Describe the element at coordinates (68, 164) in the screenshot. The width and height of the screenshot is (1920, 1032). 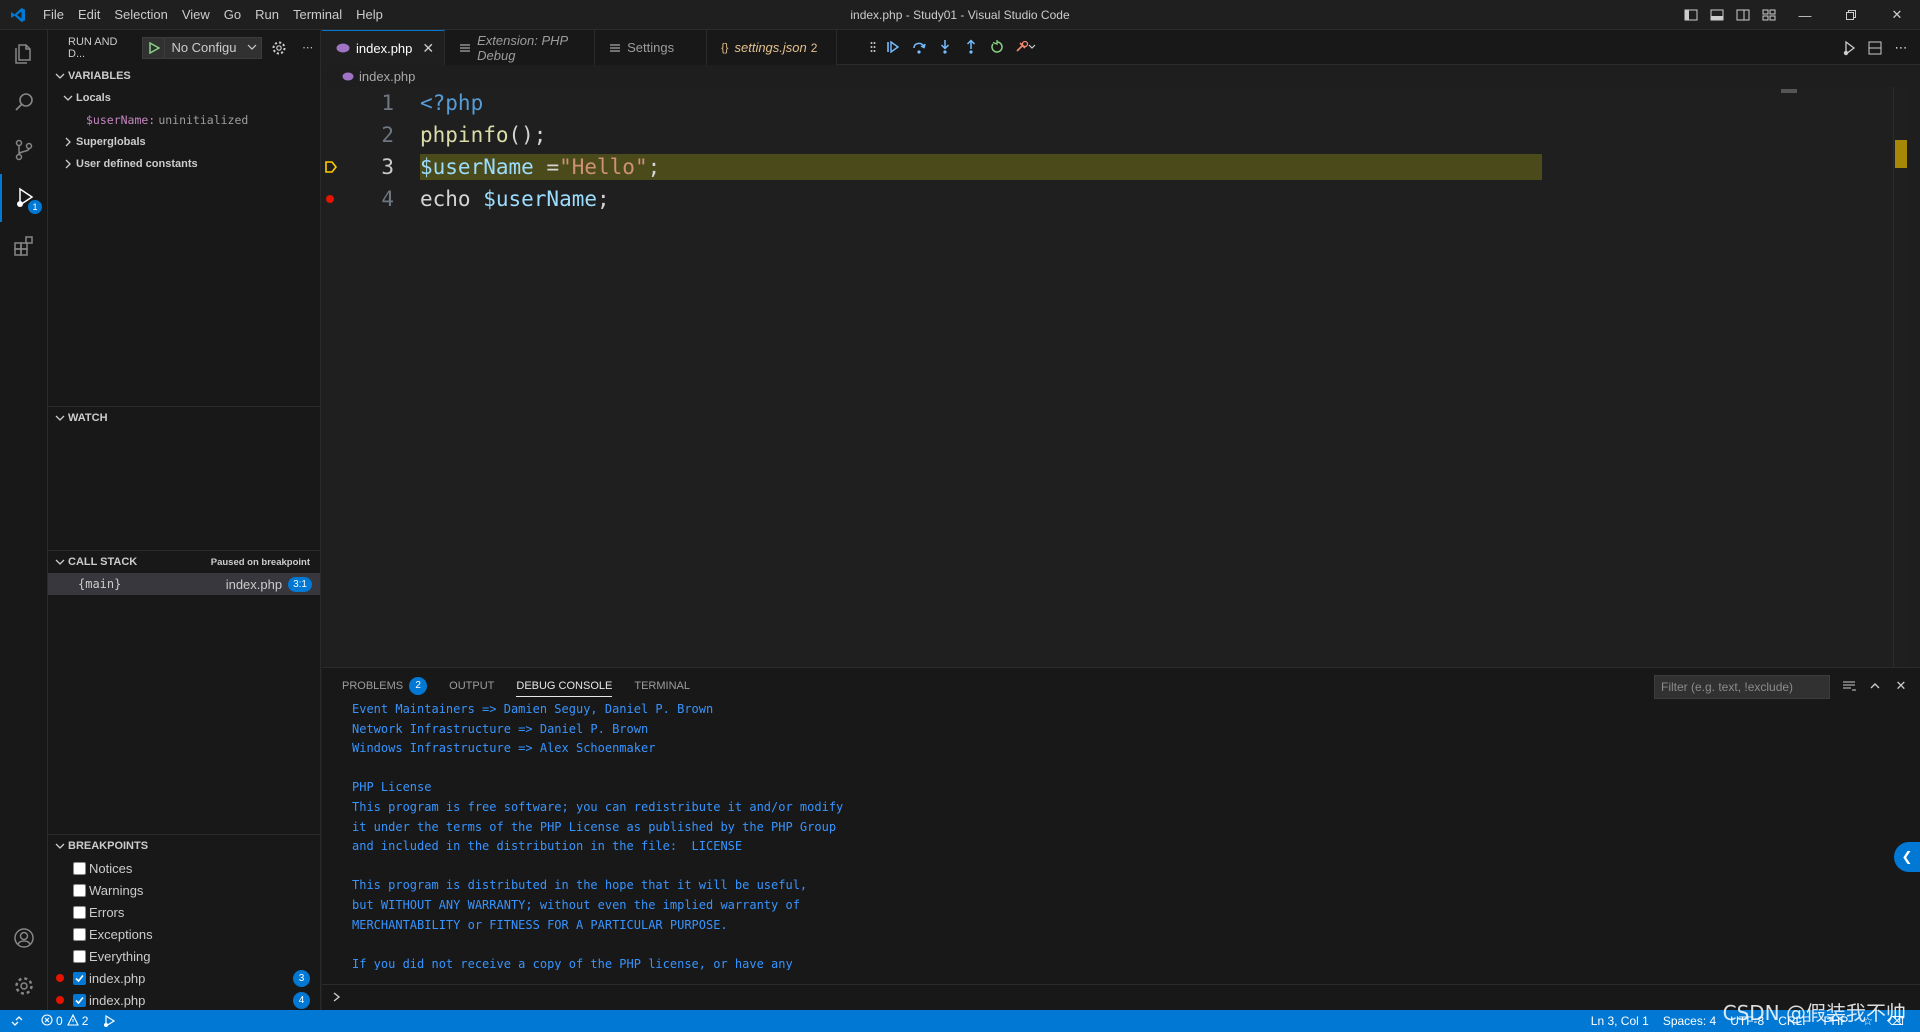
I see `chevron-right-icon` at that location.